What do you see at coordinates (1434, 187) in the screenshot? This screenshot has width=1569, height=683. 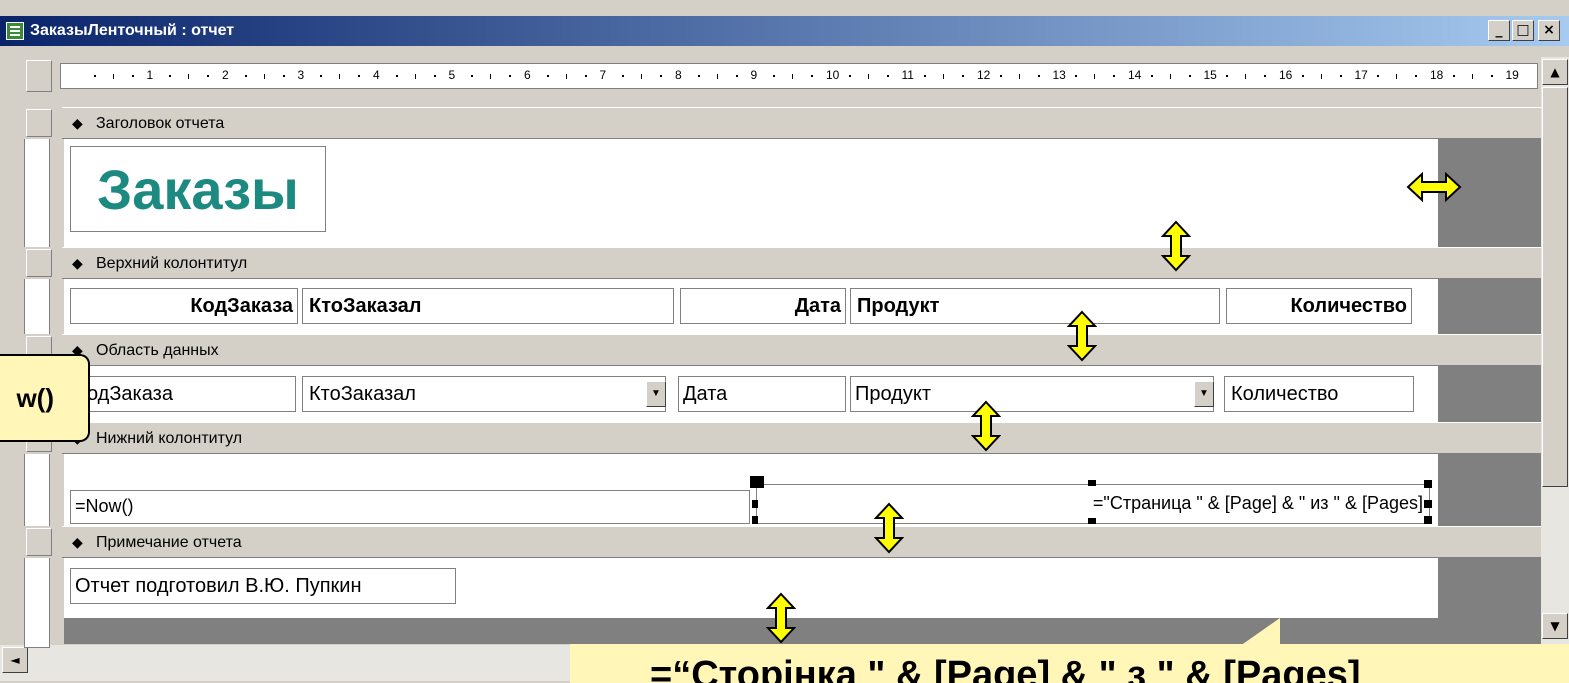 I see `horizontal-resize-arrow-icon` at bounding box center [1434, 187].